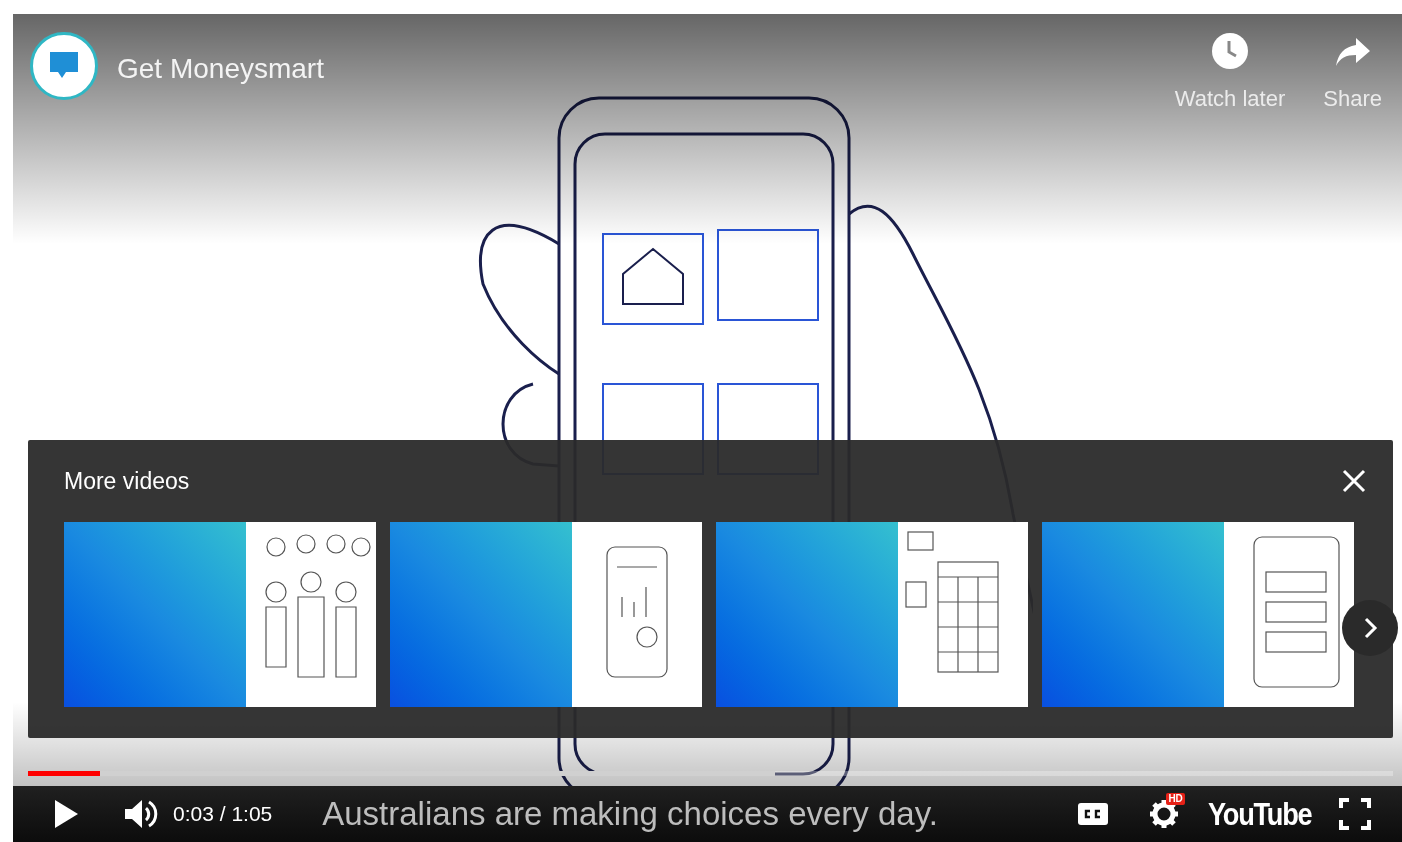 This screenshot has width=1402, height=842. What do you see at coordinates (710, 773) in the screenshot?
I see `progress-bar` at bounding box center [710, 773].